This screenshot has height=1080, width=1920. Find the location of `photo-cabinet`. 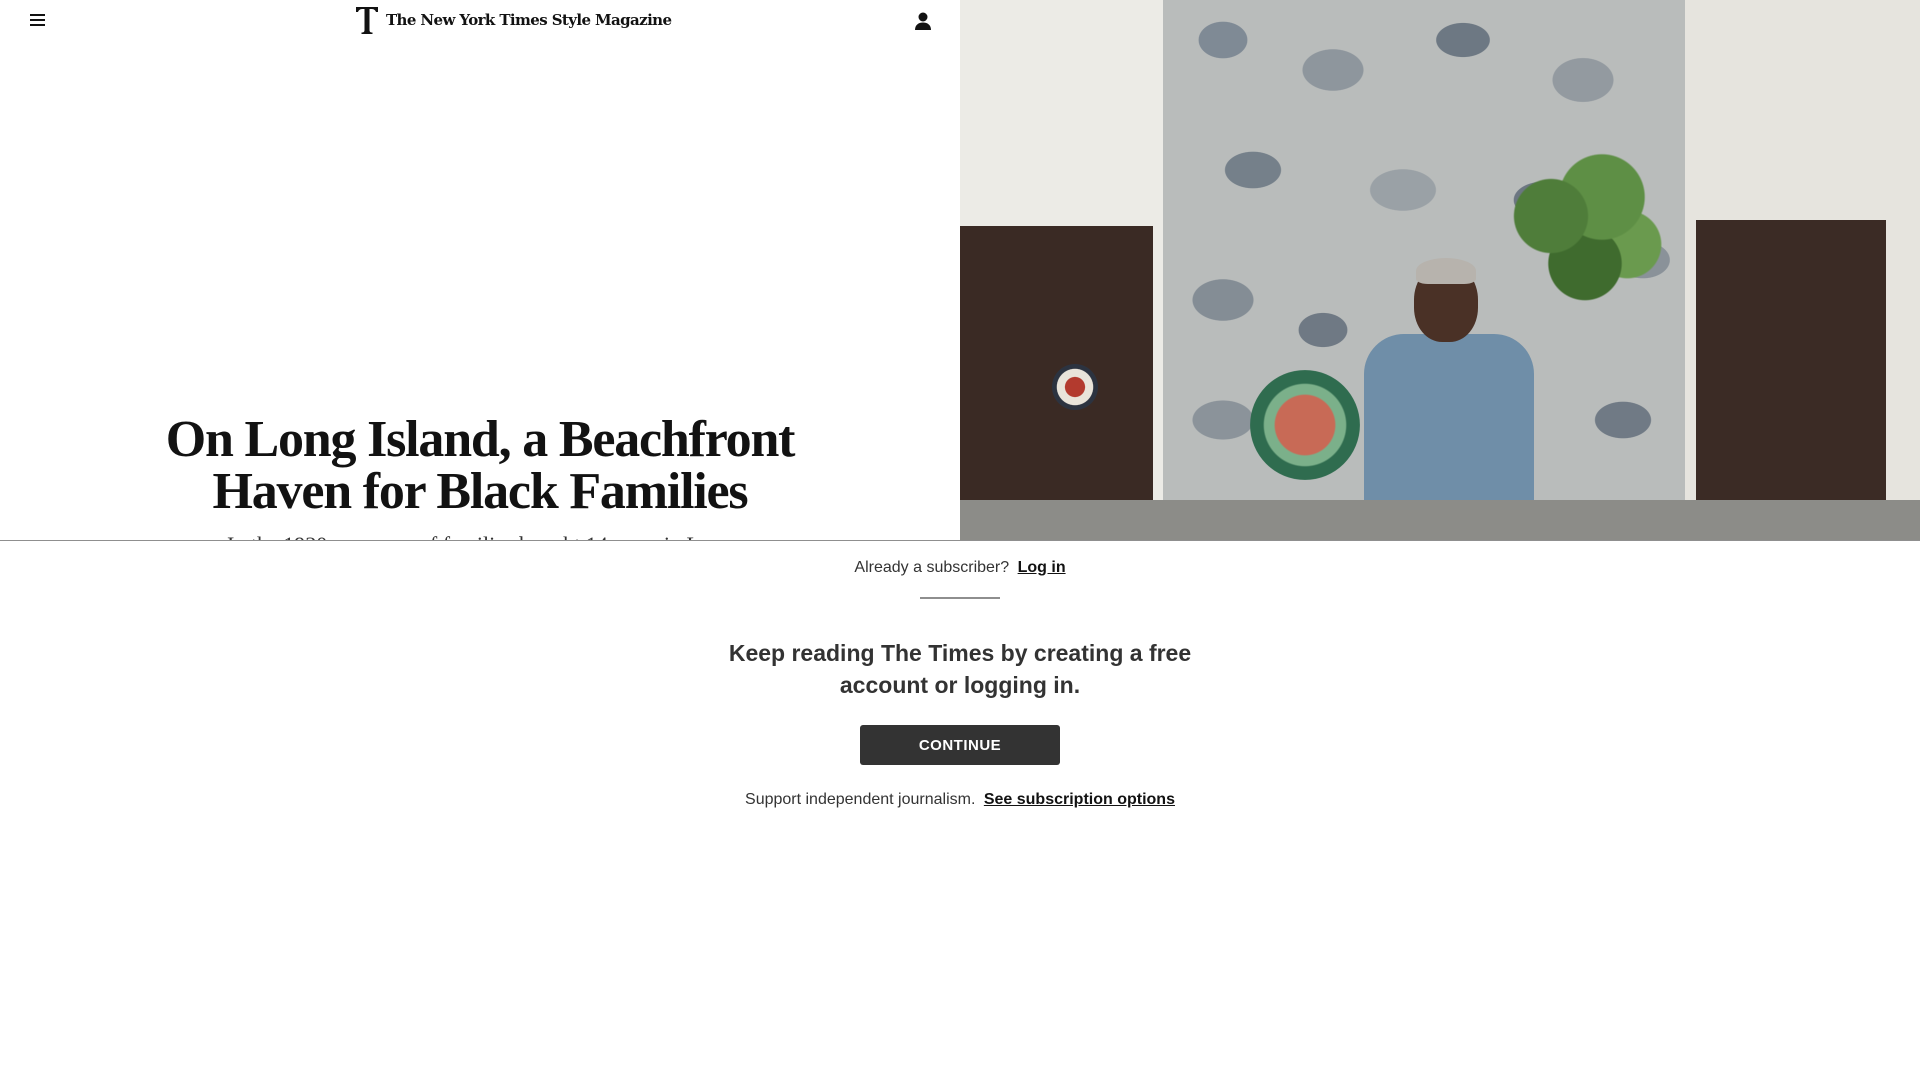

photo-cabinet is located at coordinates (1791, 380).